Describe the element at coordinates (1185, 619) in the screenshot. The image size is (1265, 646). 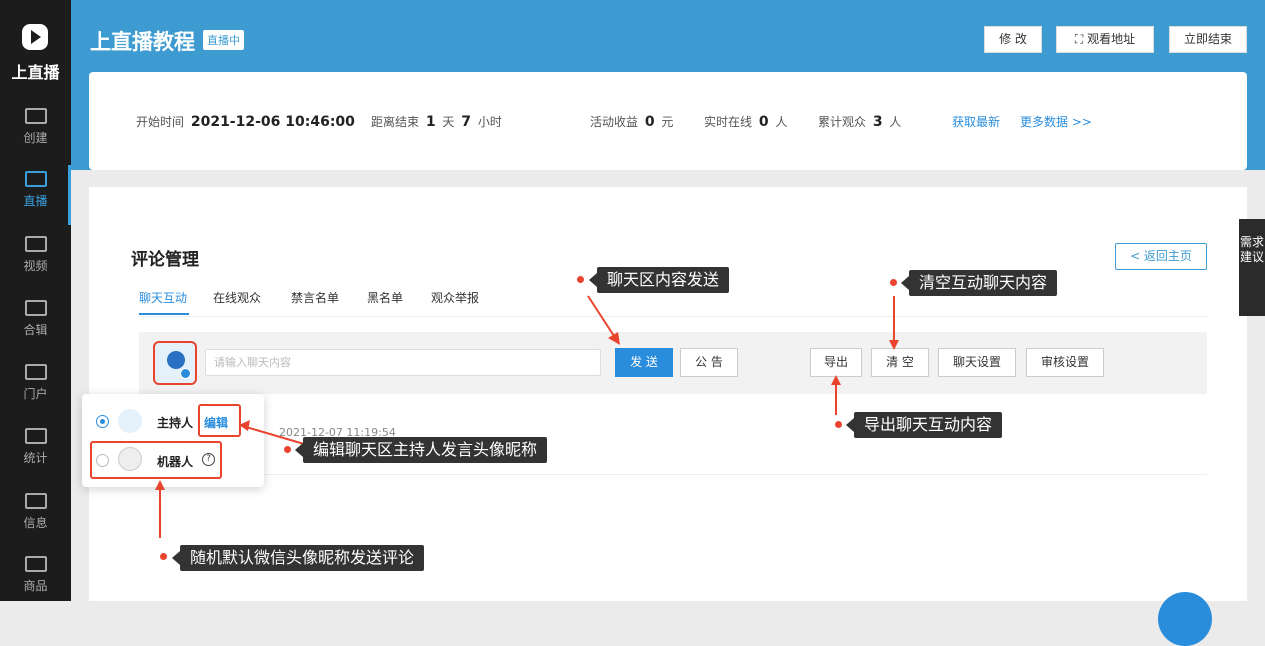
I see `chat-float-icon` at that location.